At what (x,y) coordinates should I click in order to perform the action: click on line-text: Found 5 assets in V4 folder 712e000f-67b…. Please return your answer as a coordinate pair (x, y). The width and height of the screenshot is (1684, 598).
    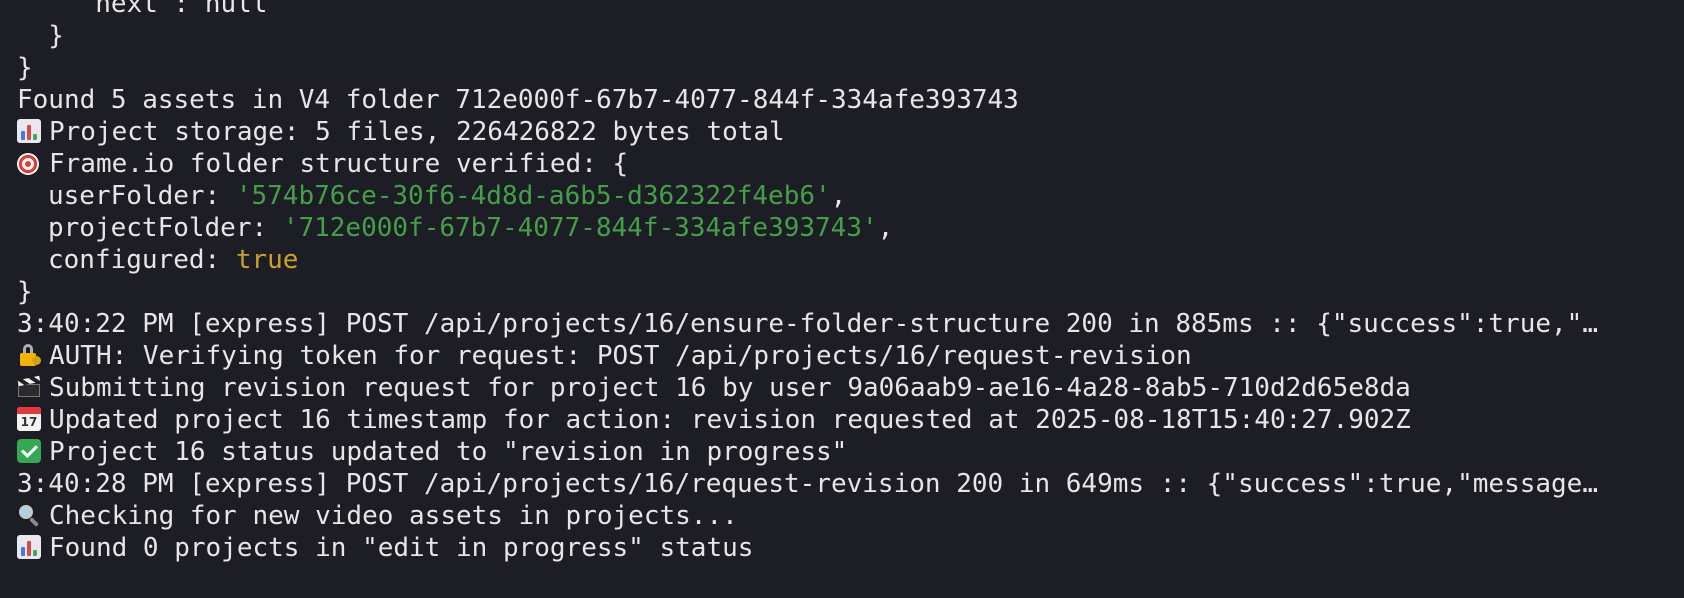
    Looking at the image, I should click on (518, 100).